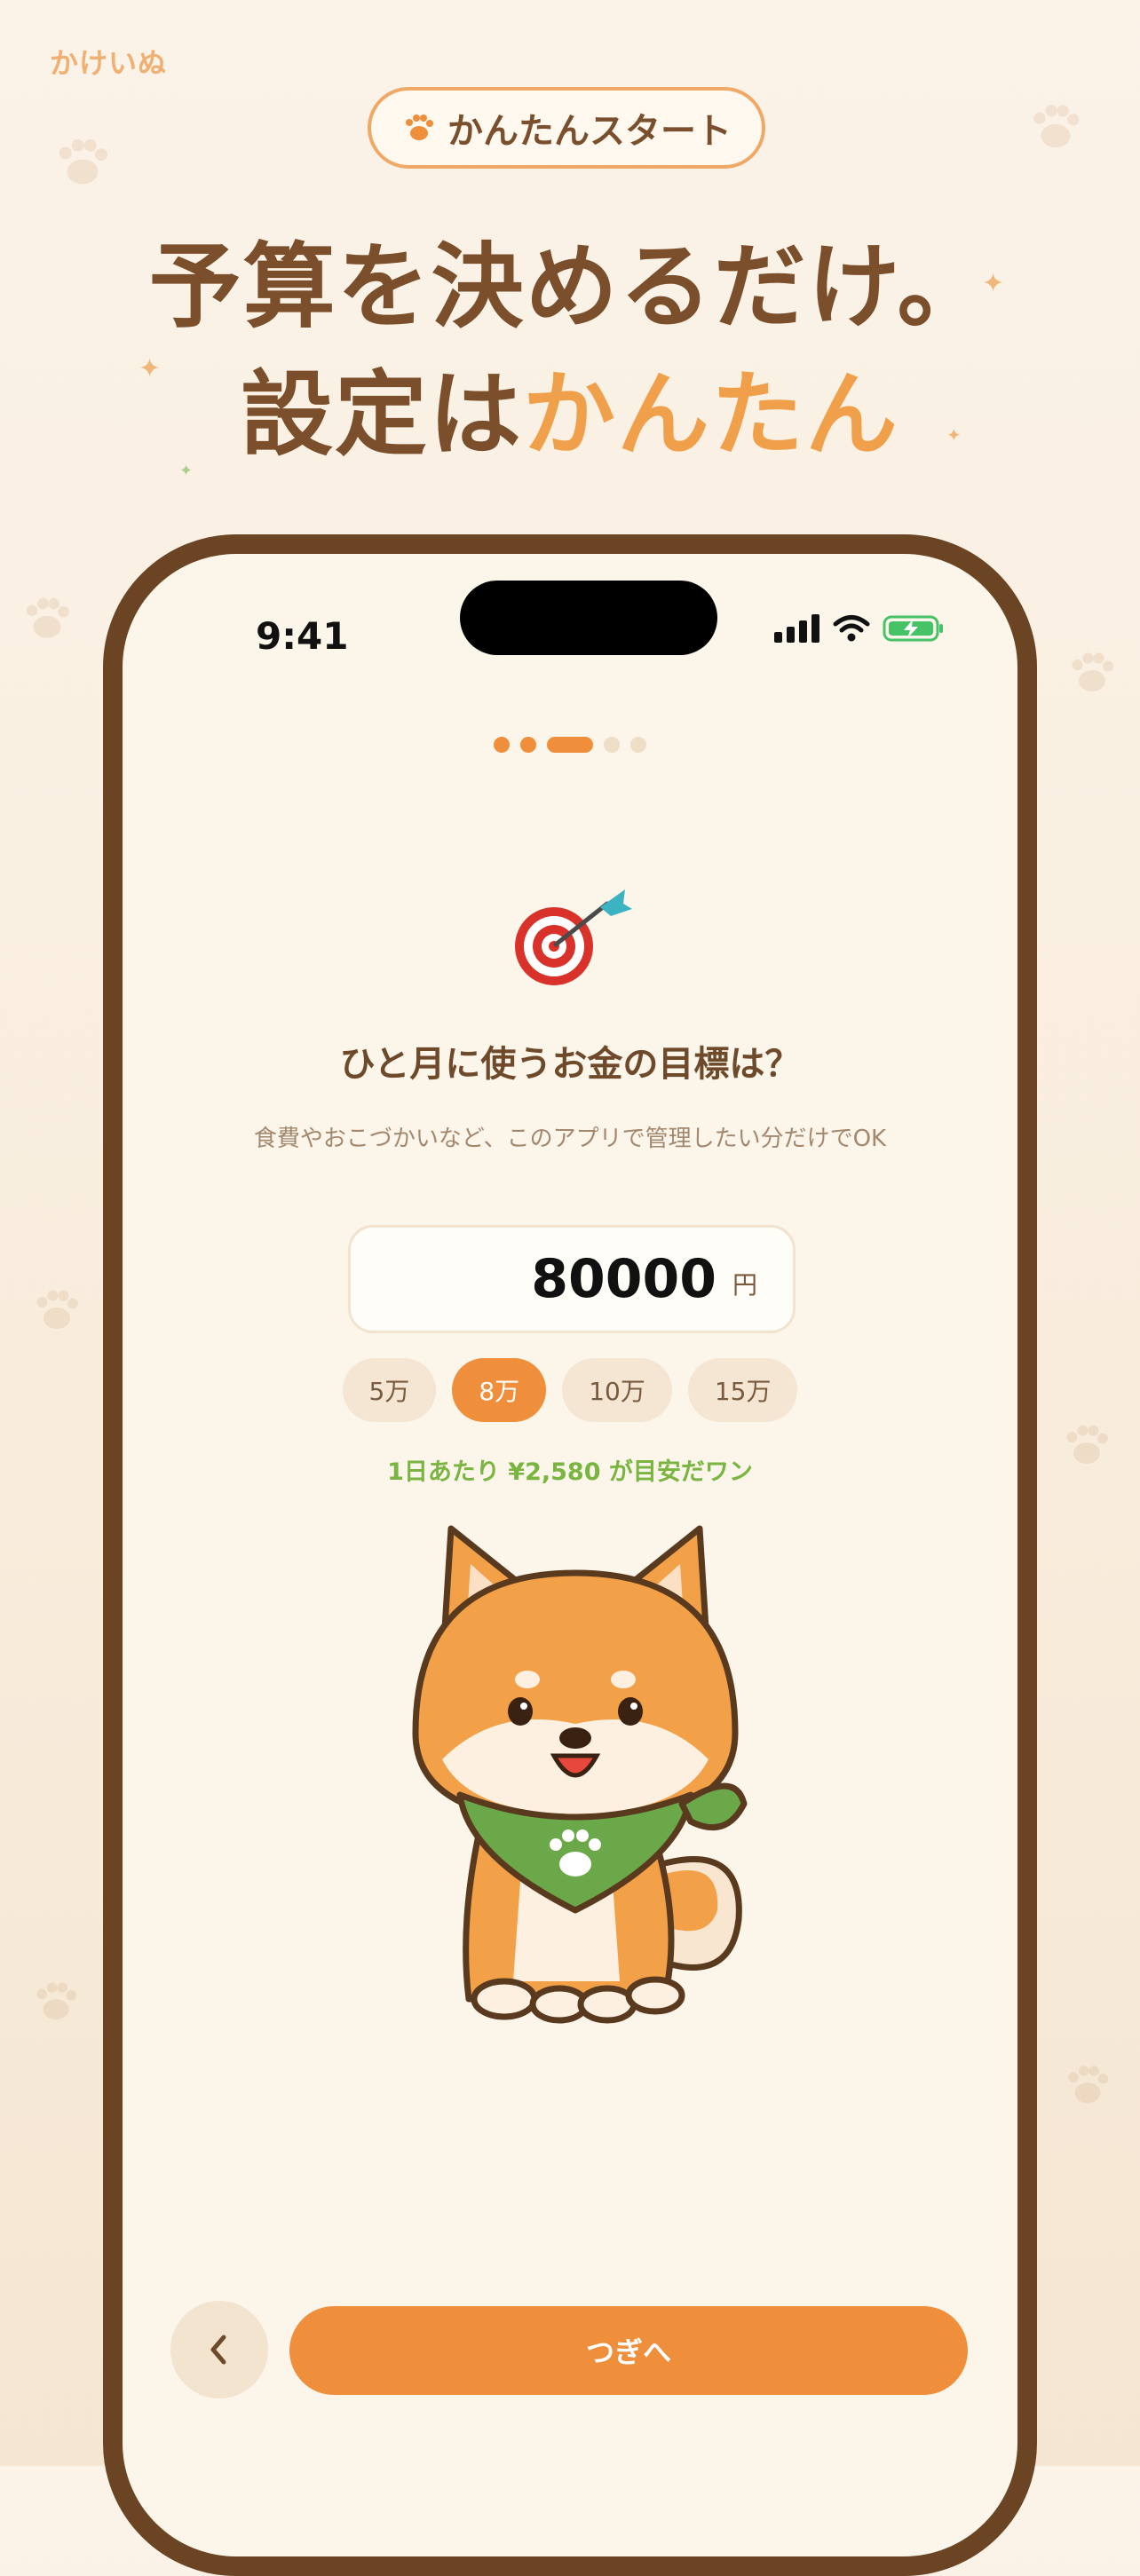  Describe the element at coordinates (381, 414) in the screenshot. I see `headline-prefix: 設定は` at that location.